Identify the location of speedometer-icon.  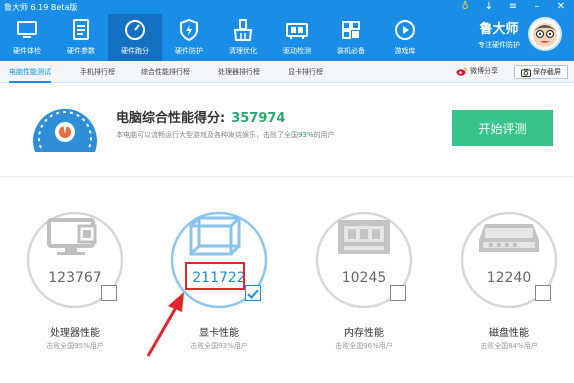
(135, 30).